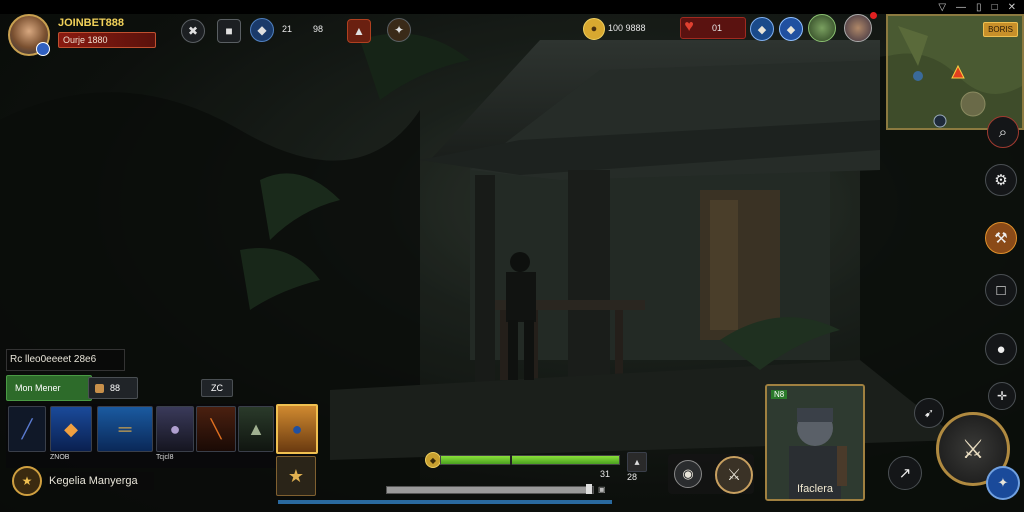 Image resolution: width=1024 pixels, height=512 pixels. What do you see at coordinates (762, 29) in the screenshot?
I see `rank-shield-icon: ◆` at bounding box center [762, 29].